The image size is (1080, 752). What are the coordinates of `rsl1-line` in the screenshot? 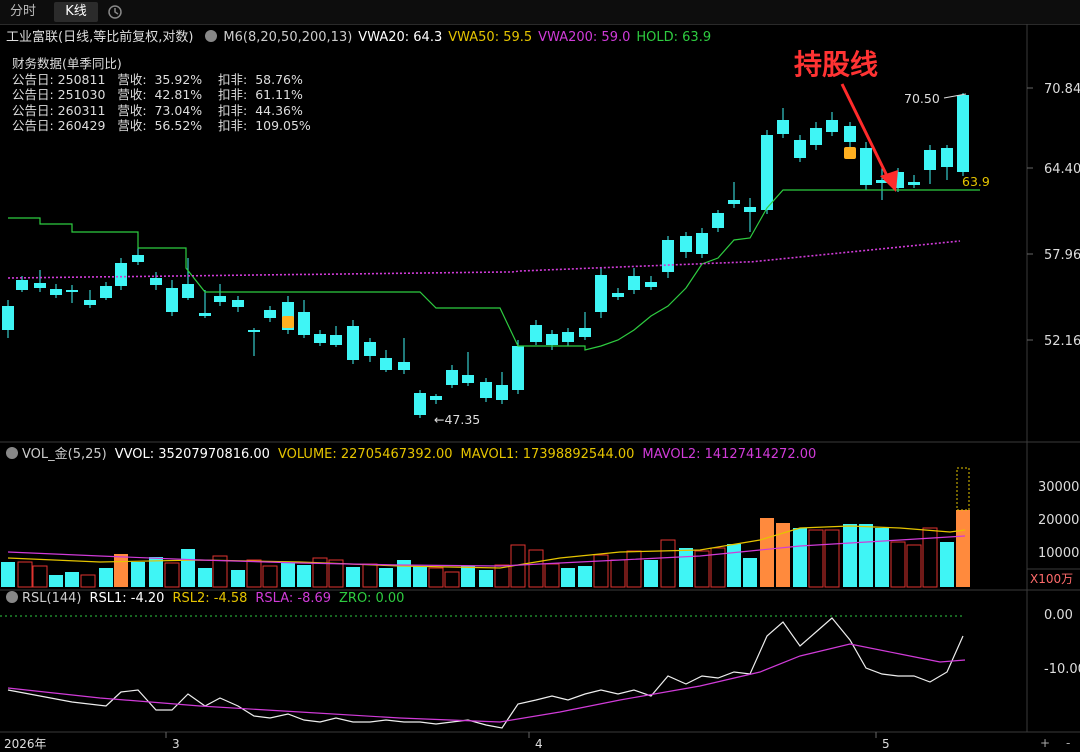 It's located at (485, 673).